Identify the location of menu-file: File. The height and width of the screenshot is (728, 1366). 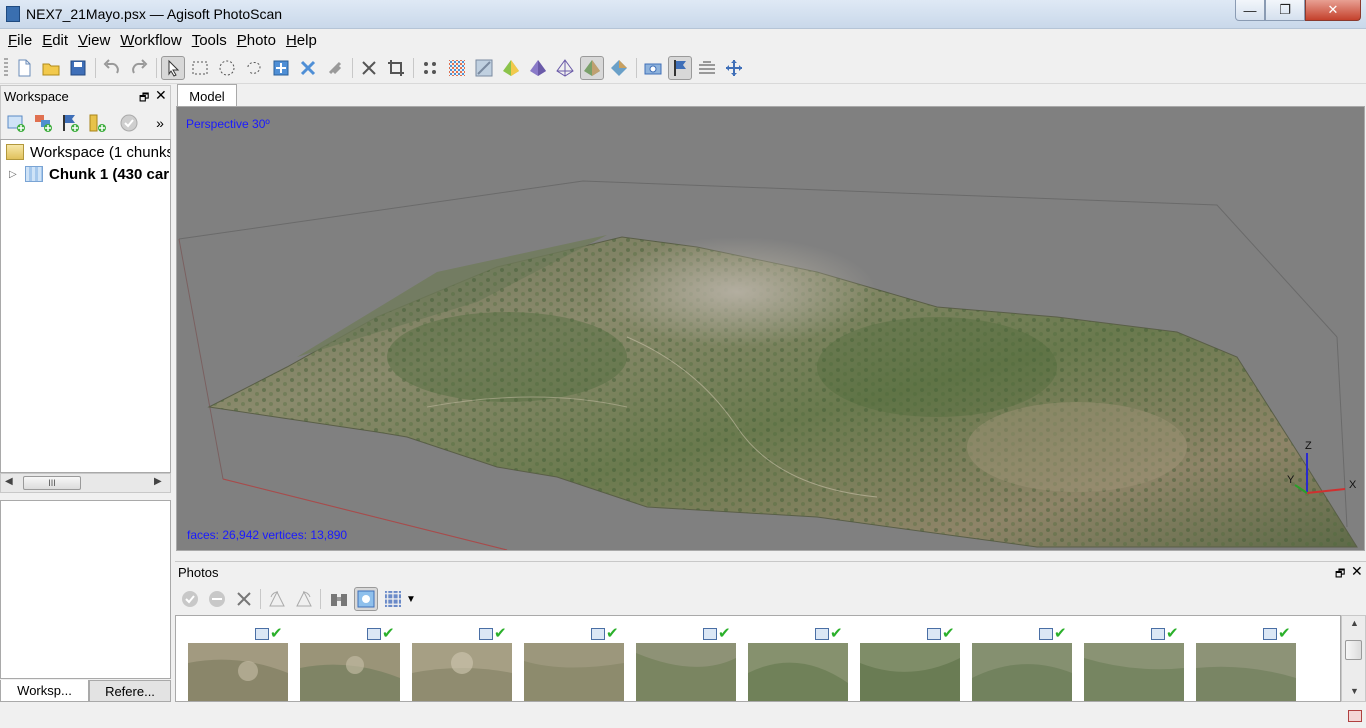
(20, 40).